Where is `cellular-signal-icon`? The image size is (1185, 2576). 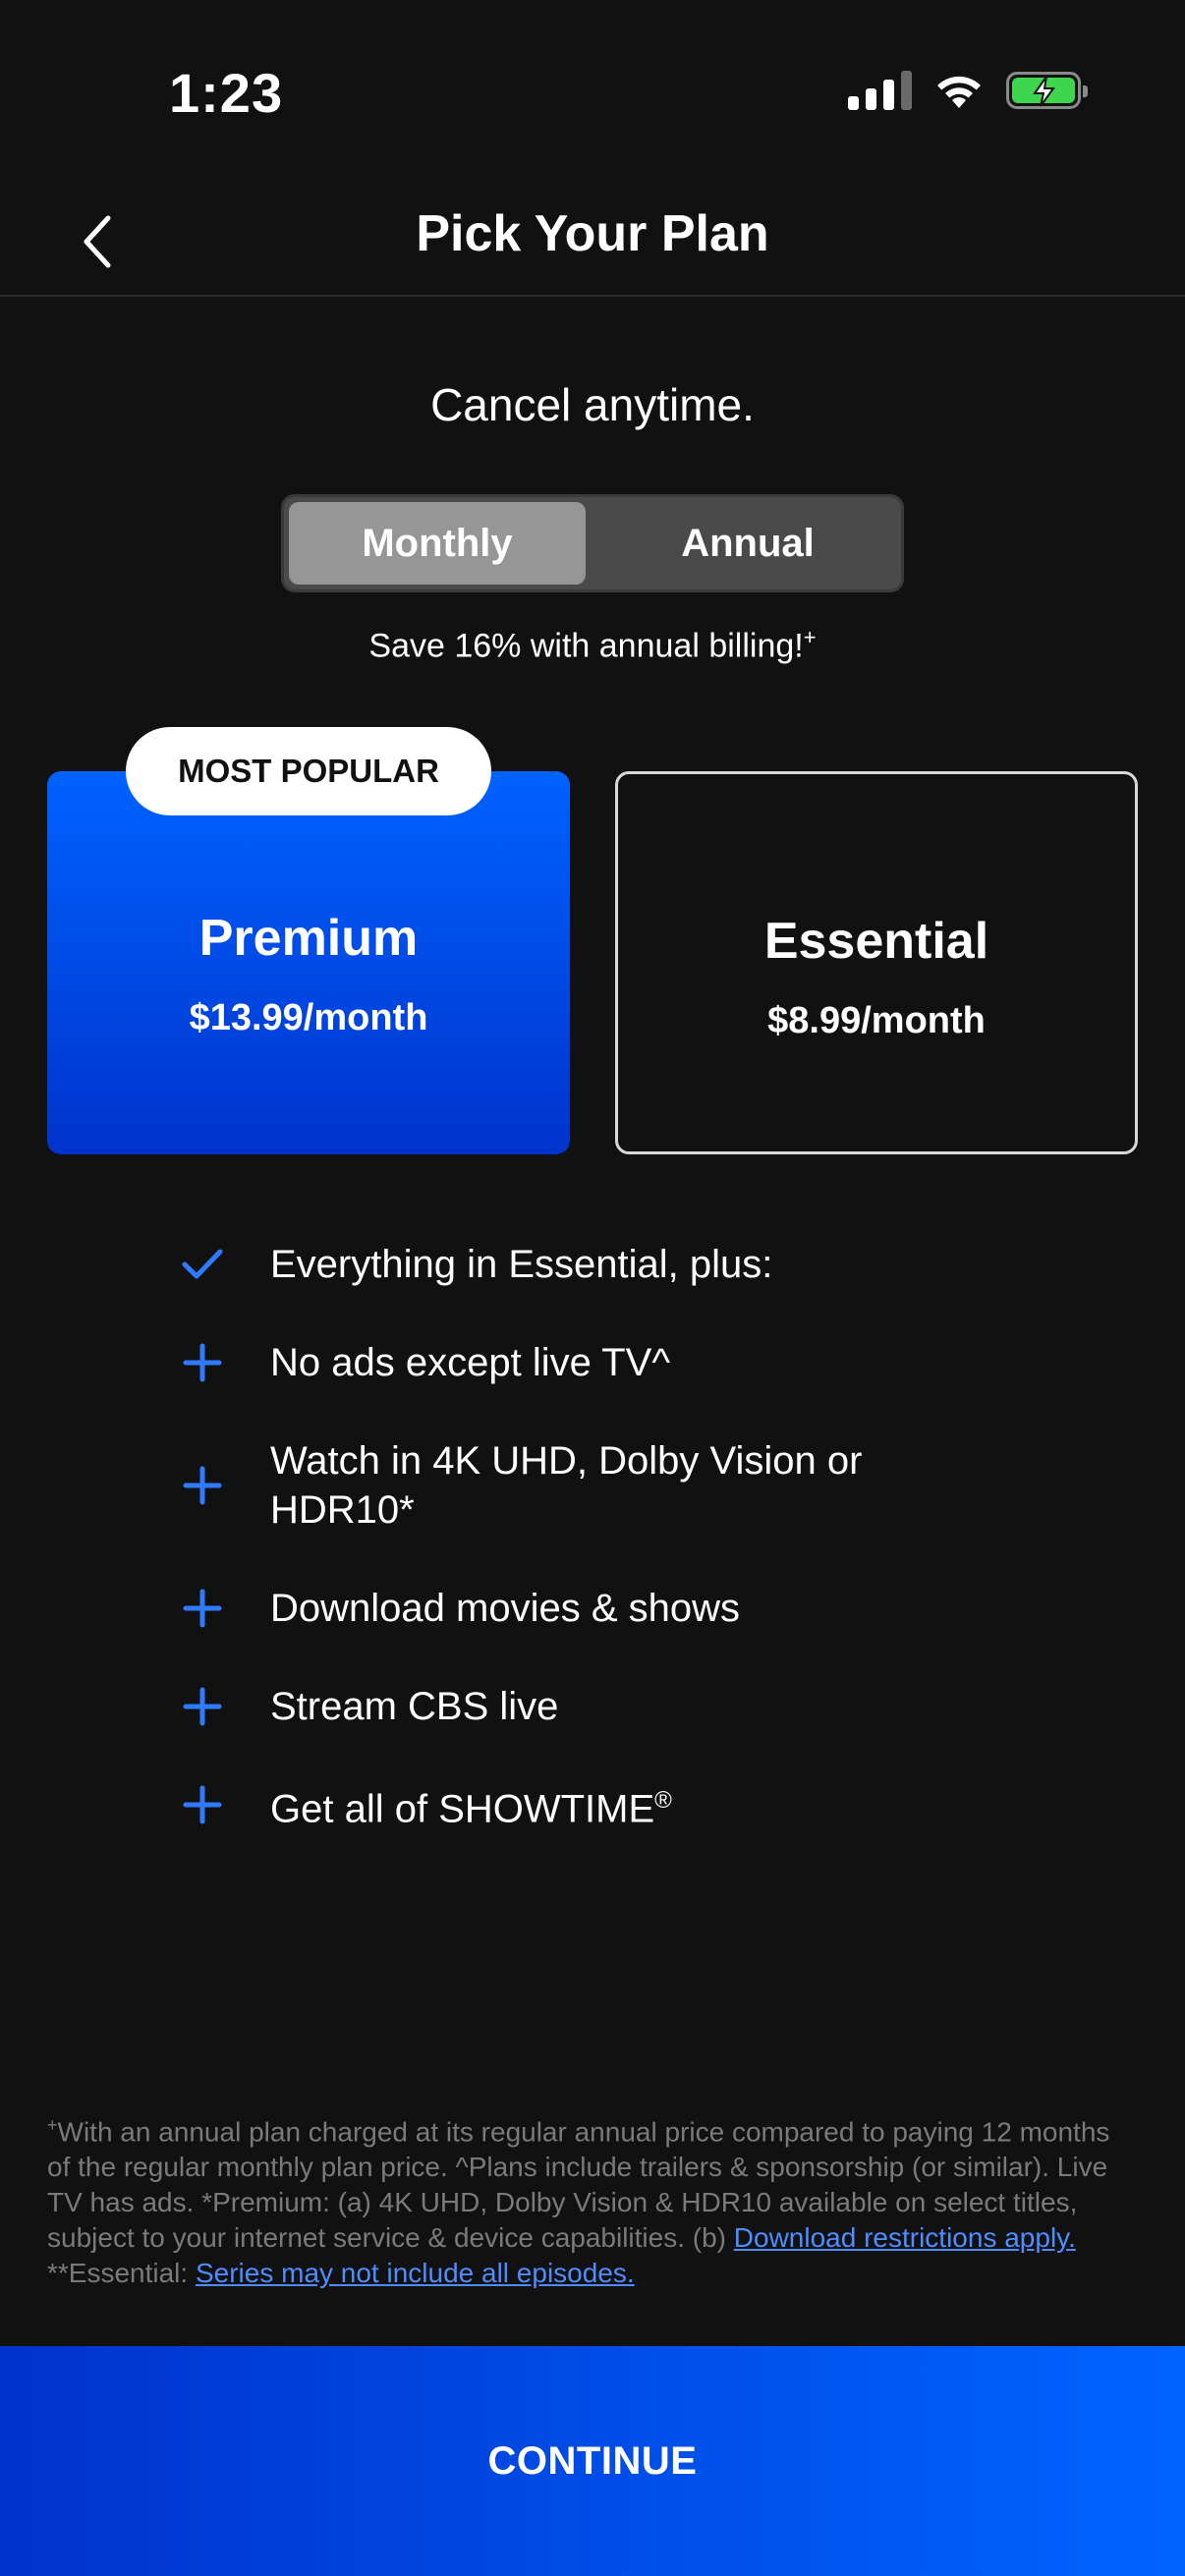
cellular-signal-icon is located at coordinates (880, 90).